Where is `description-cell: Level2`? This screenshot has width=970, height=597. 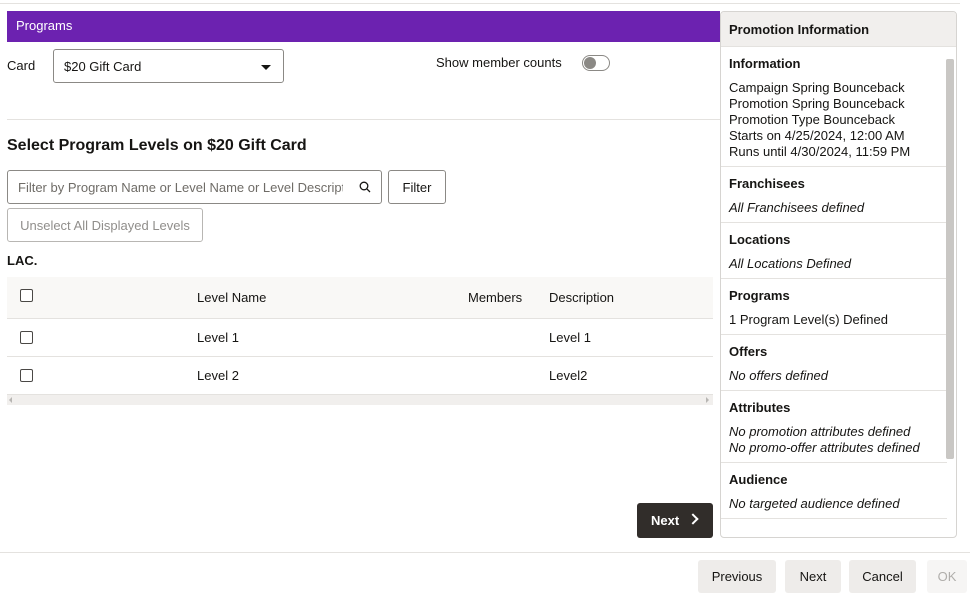 description-cell: Level2 is located at coordinates (568, 375).